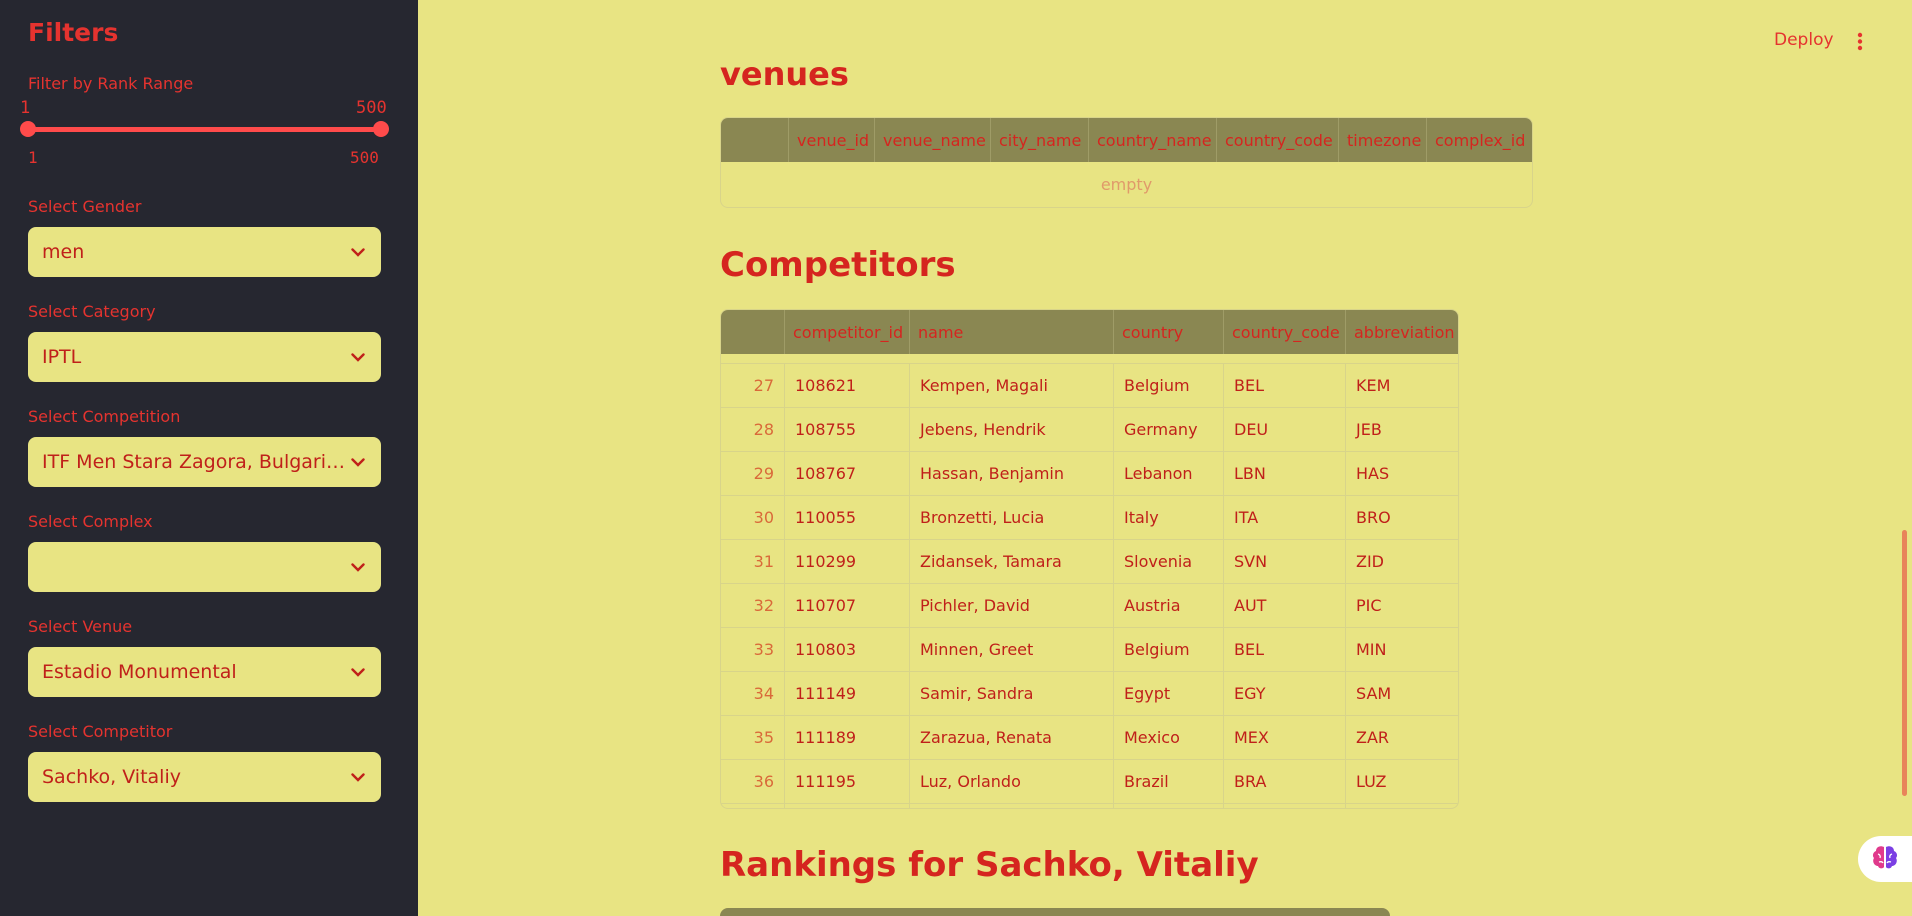 The height and width of the screenshot is (916, 1912). Describe the element at coordinates (1402, 473) in the screenshot. I see `cell-abbreviation: HAS` at that location.